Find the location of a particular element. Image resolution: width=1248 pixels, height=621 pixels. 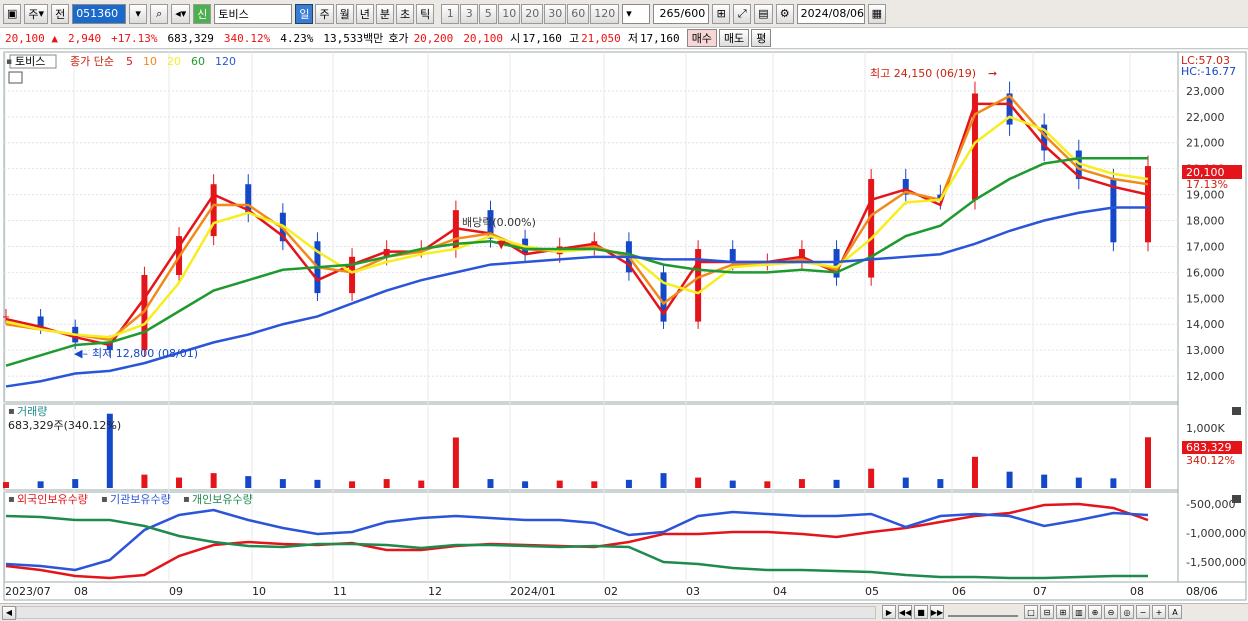

code-dropdown-icon: ▾ is located at coordinates (138, 13).